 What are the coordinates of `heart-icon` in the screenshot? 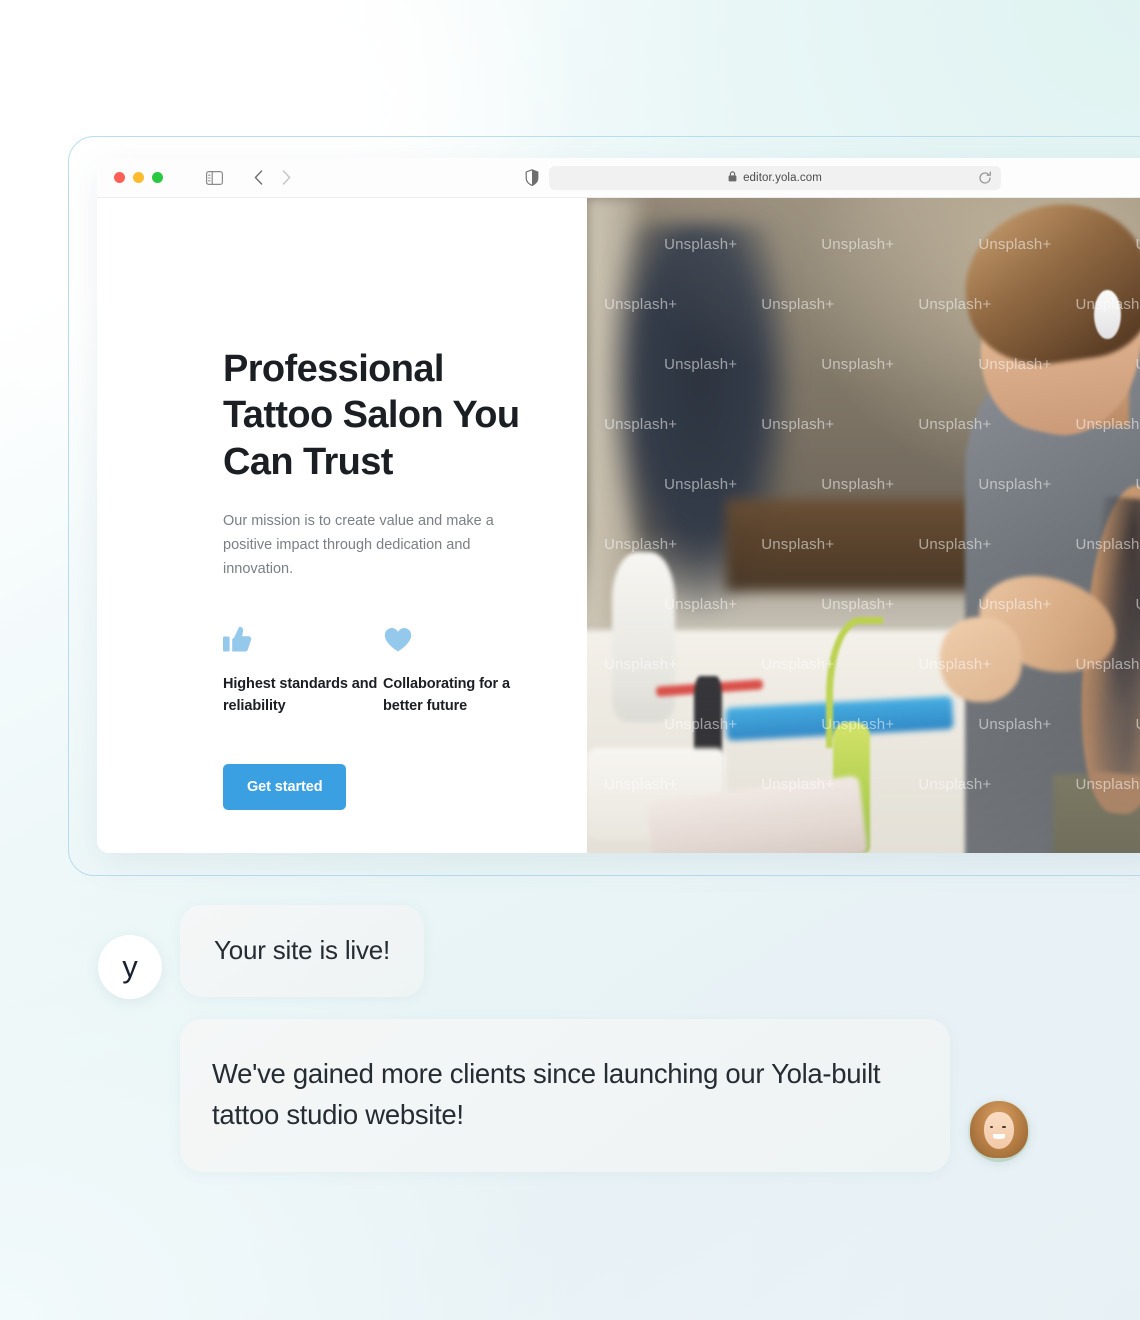 It's located at (463, 639).